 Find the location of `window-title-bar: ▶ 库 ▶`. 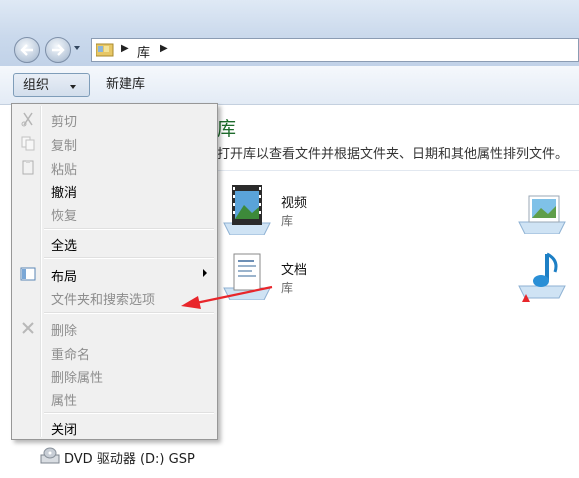

window-title-bar: ▶ 库 ▶ is located at coordinates (289, 33).